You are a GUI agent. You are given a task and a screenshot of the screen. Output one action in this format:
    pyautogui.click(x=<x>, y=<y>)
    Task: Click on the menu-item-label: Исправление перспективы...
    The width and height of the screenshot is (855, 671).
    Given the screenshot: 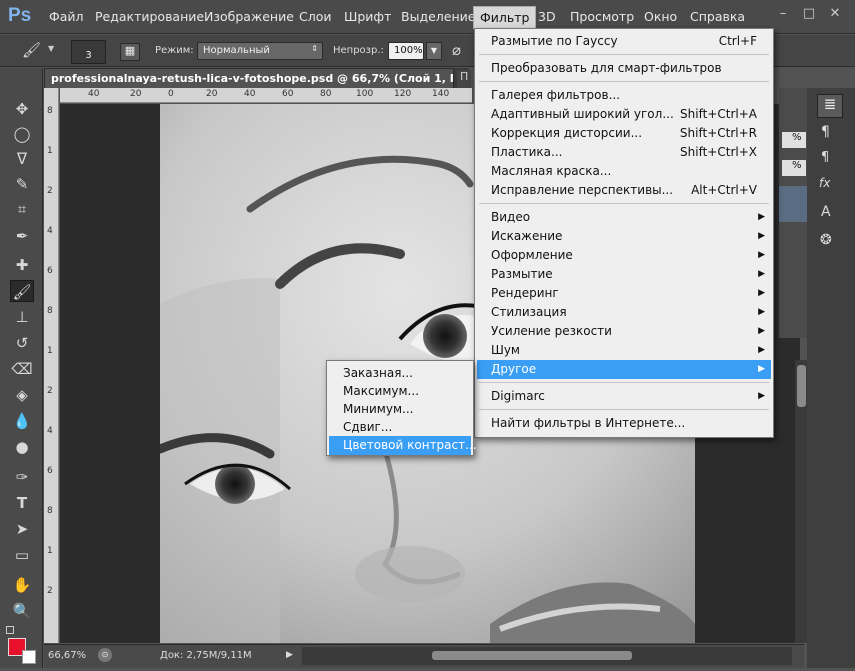 What is the action you would take?
    pyautogui.click(x=582, y=190)
    